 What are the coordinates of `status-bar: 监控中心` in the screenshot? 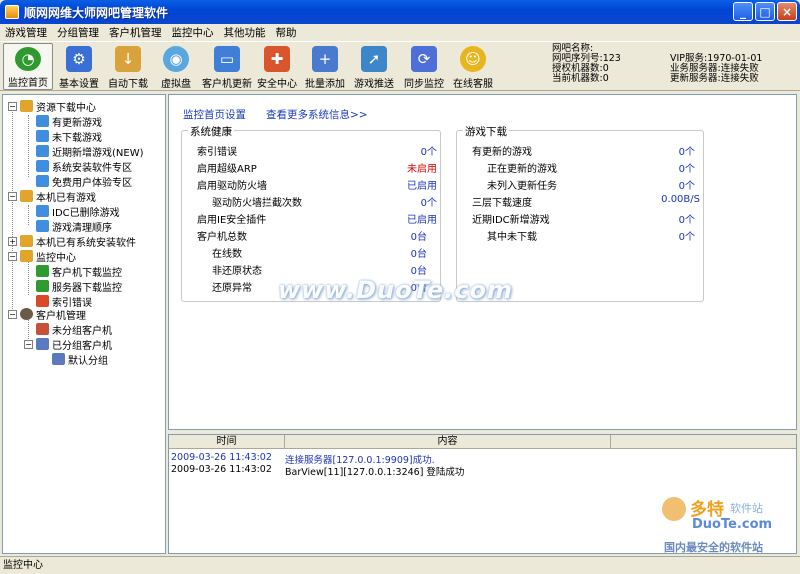 It's located at (400, 565).